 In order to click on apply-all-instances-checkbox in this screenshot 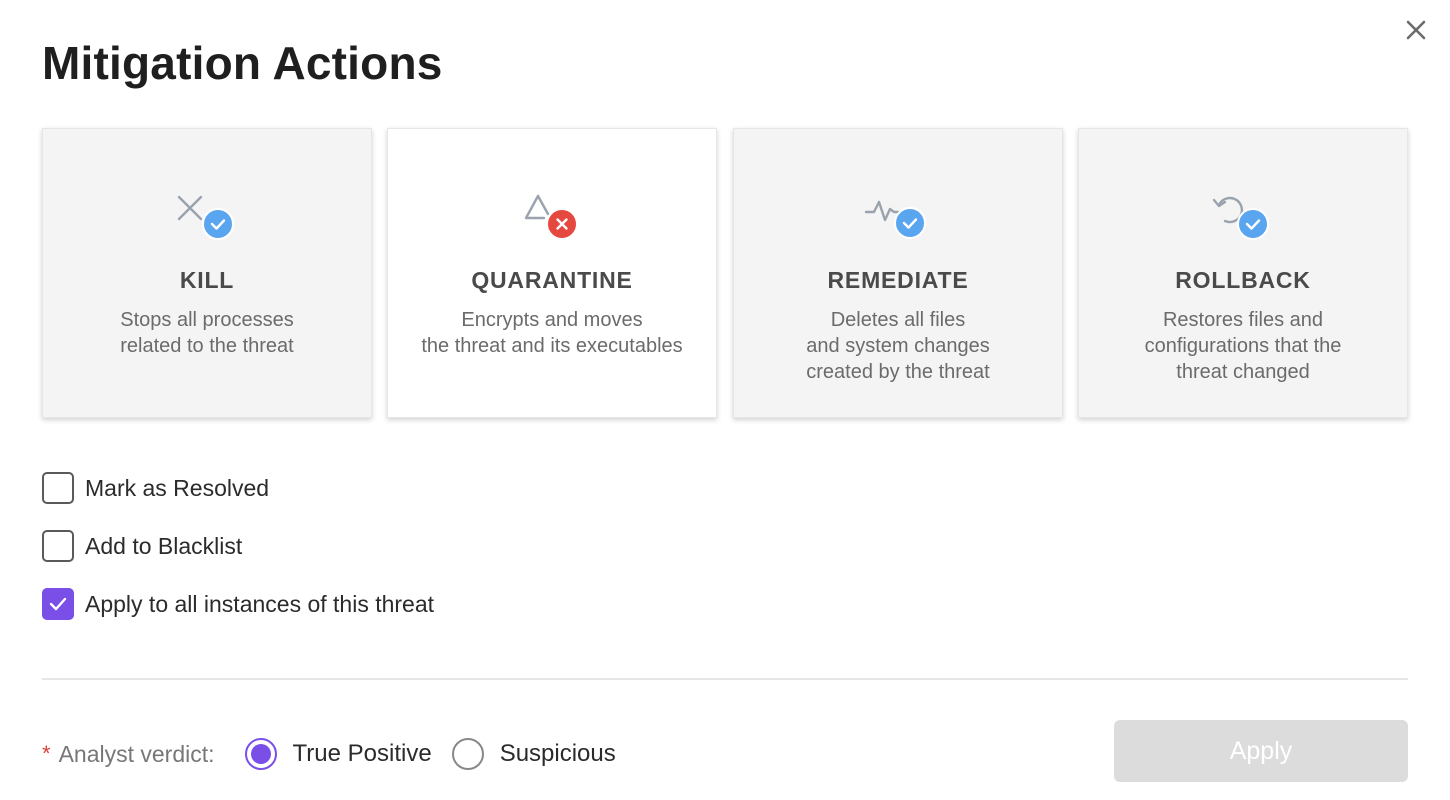, I will do `click(58, 604)`.